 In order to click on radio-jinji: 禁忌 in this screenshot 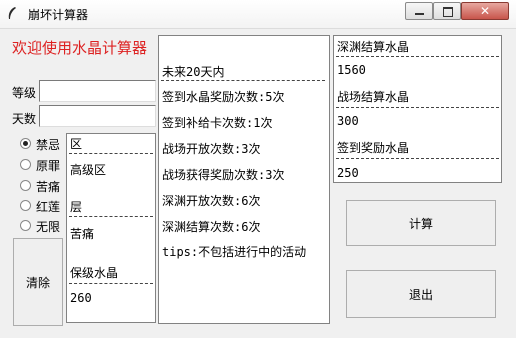, I will do `click(43, 144)`.